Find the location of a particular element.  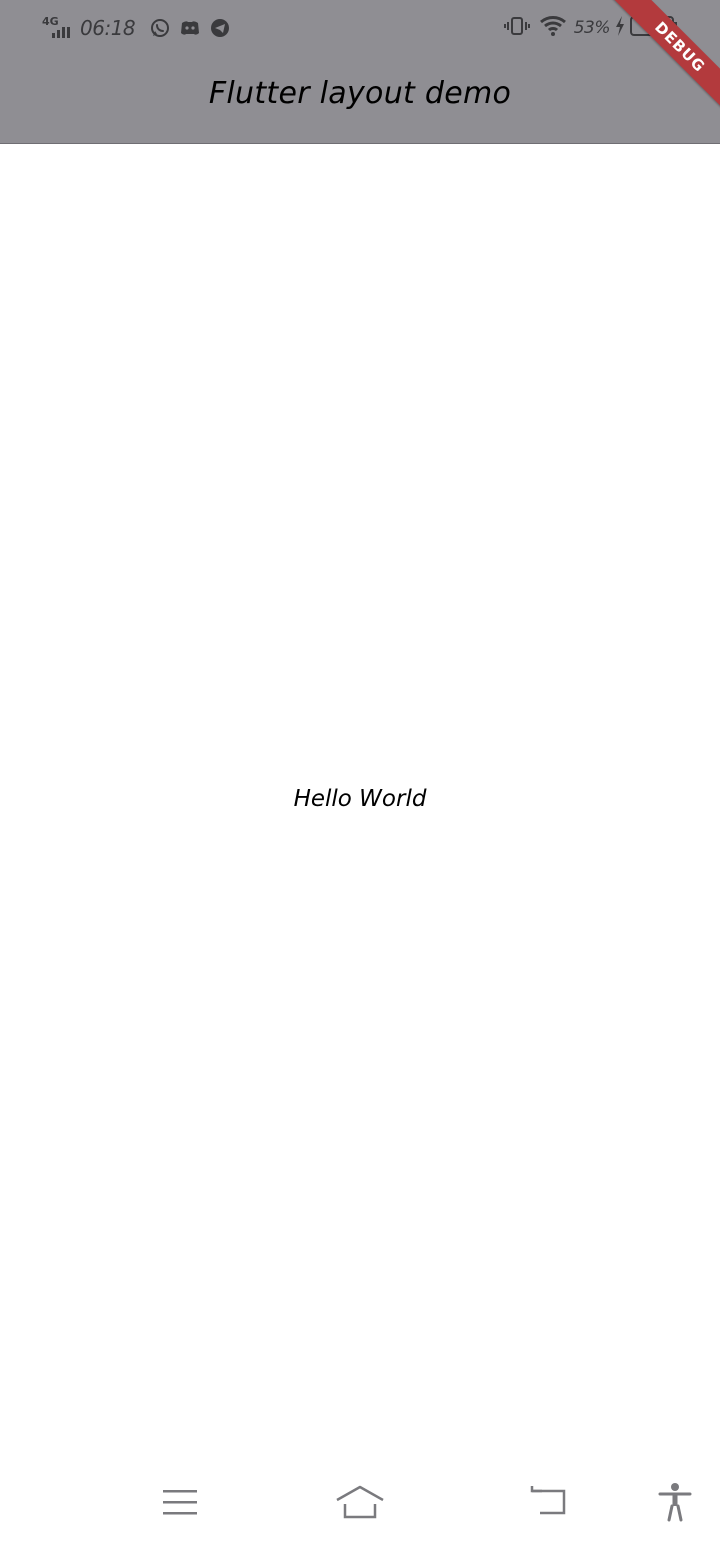

status-bar-left: 4G 06:18 is located at coordinates (136, 28).